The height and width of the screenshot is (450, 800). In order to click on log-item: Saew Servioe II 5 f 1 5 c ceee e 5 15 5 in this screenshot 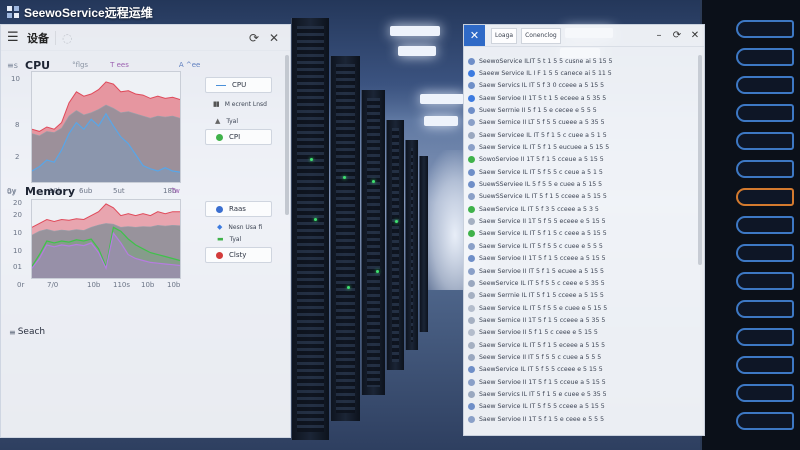, I will do `click(582, 333)`.